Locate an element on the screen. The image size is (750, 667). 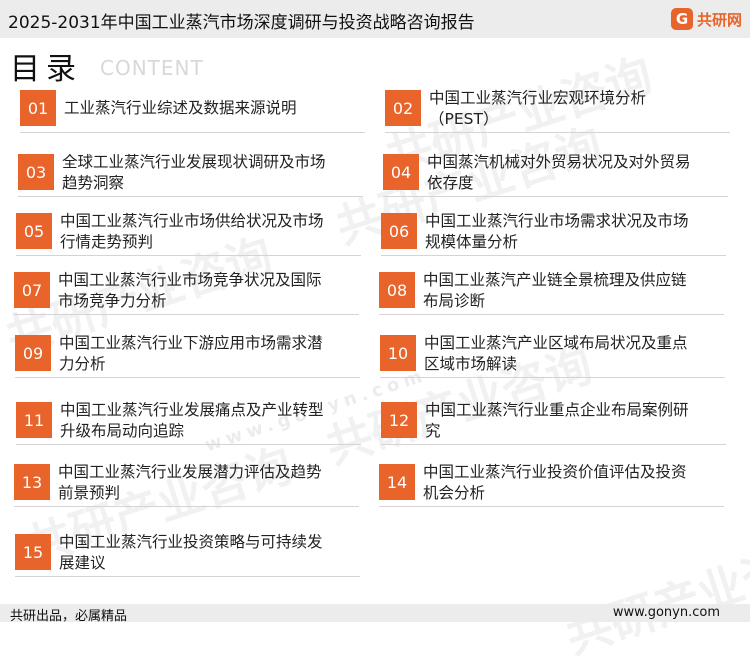
toc-item: 04 中国蒸汽机械对外贸易状况及对外贸易依存度 is located at coordinates (558, 181).